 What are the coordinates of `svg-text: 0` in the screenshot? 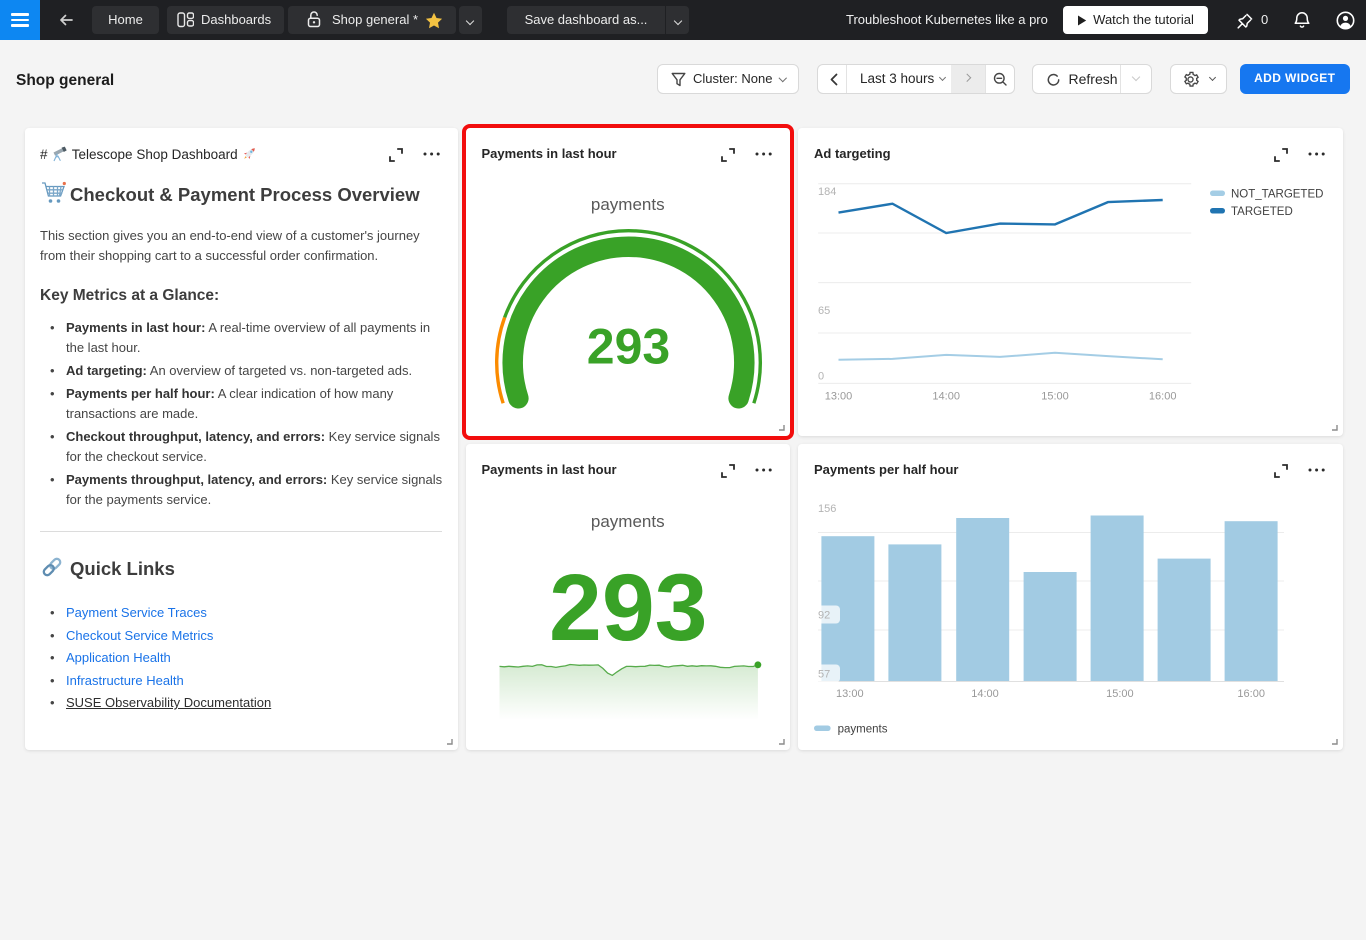 It's located at (821, 377).